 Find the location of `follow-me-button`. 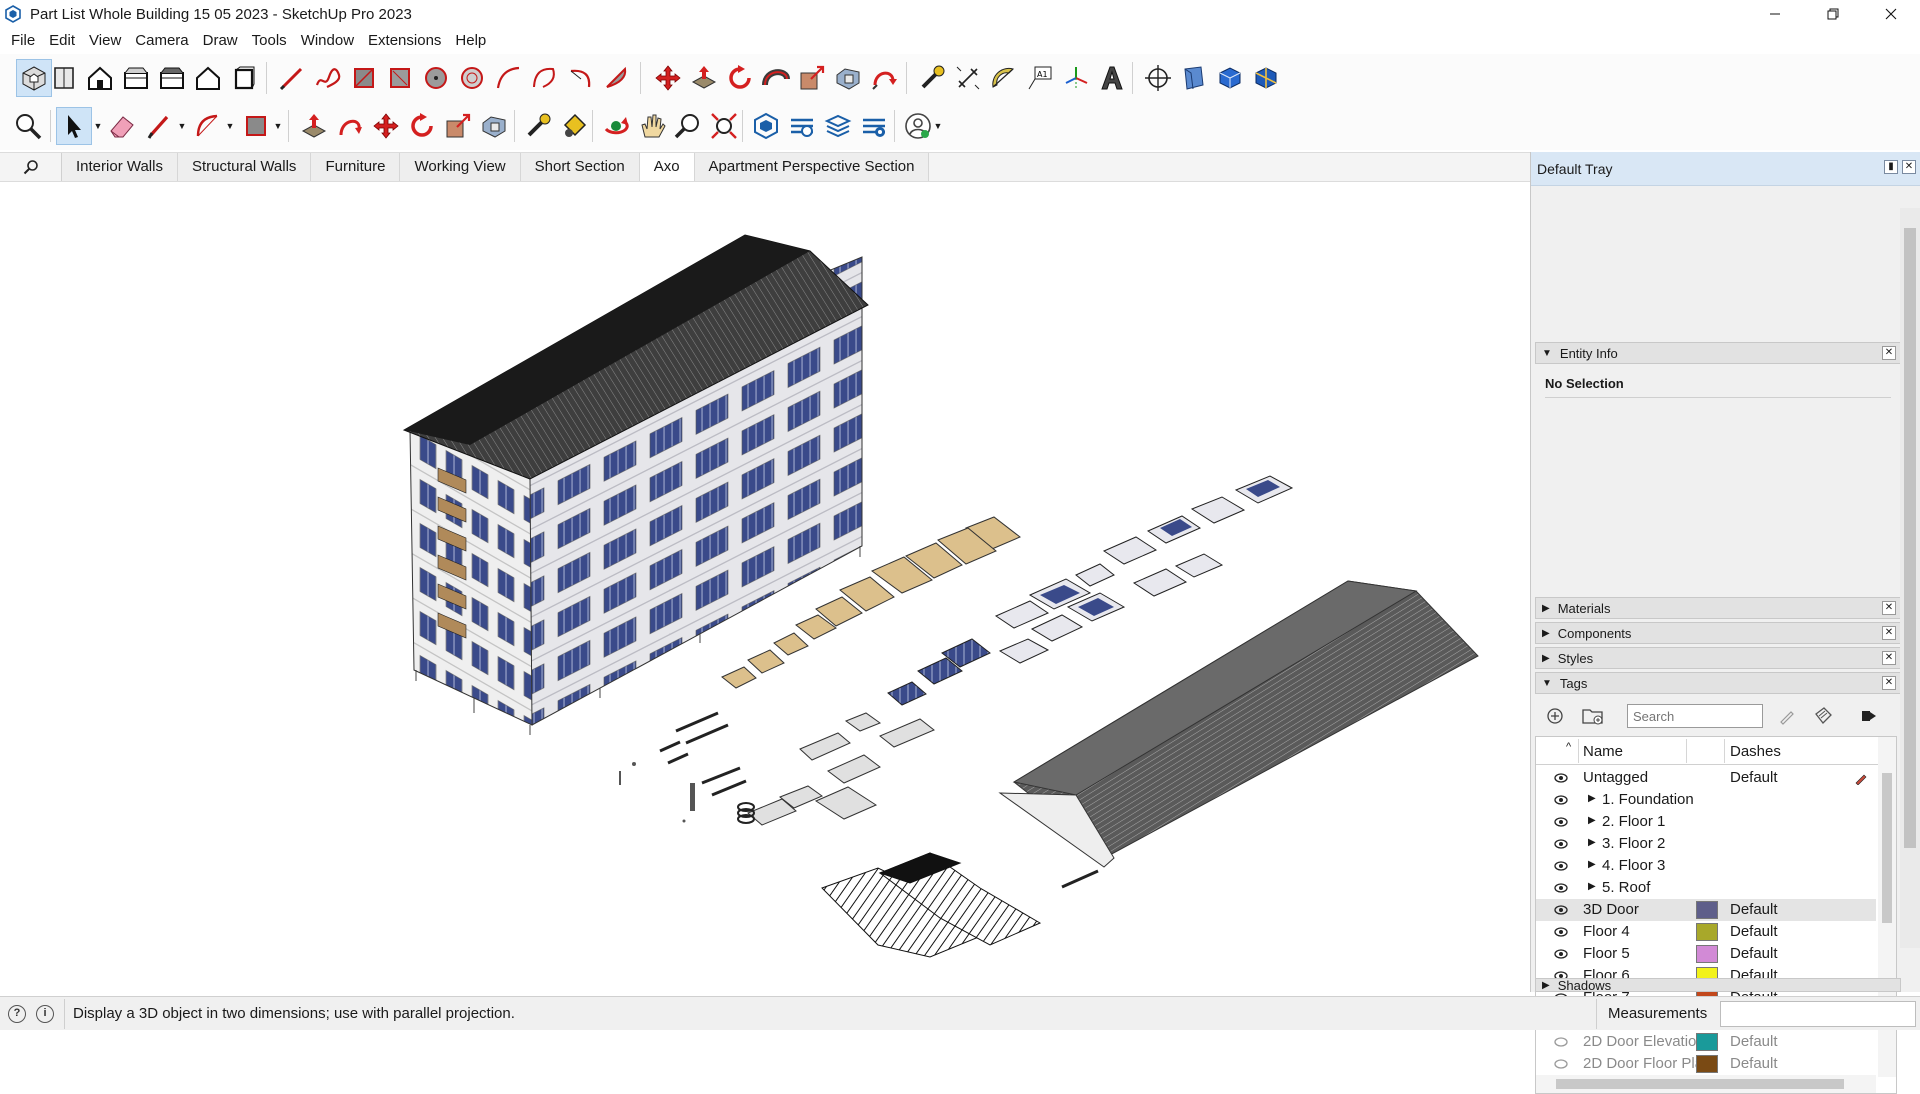

follow-me-button is located at coordinates (776, 78).